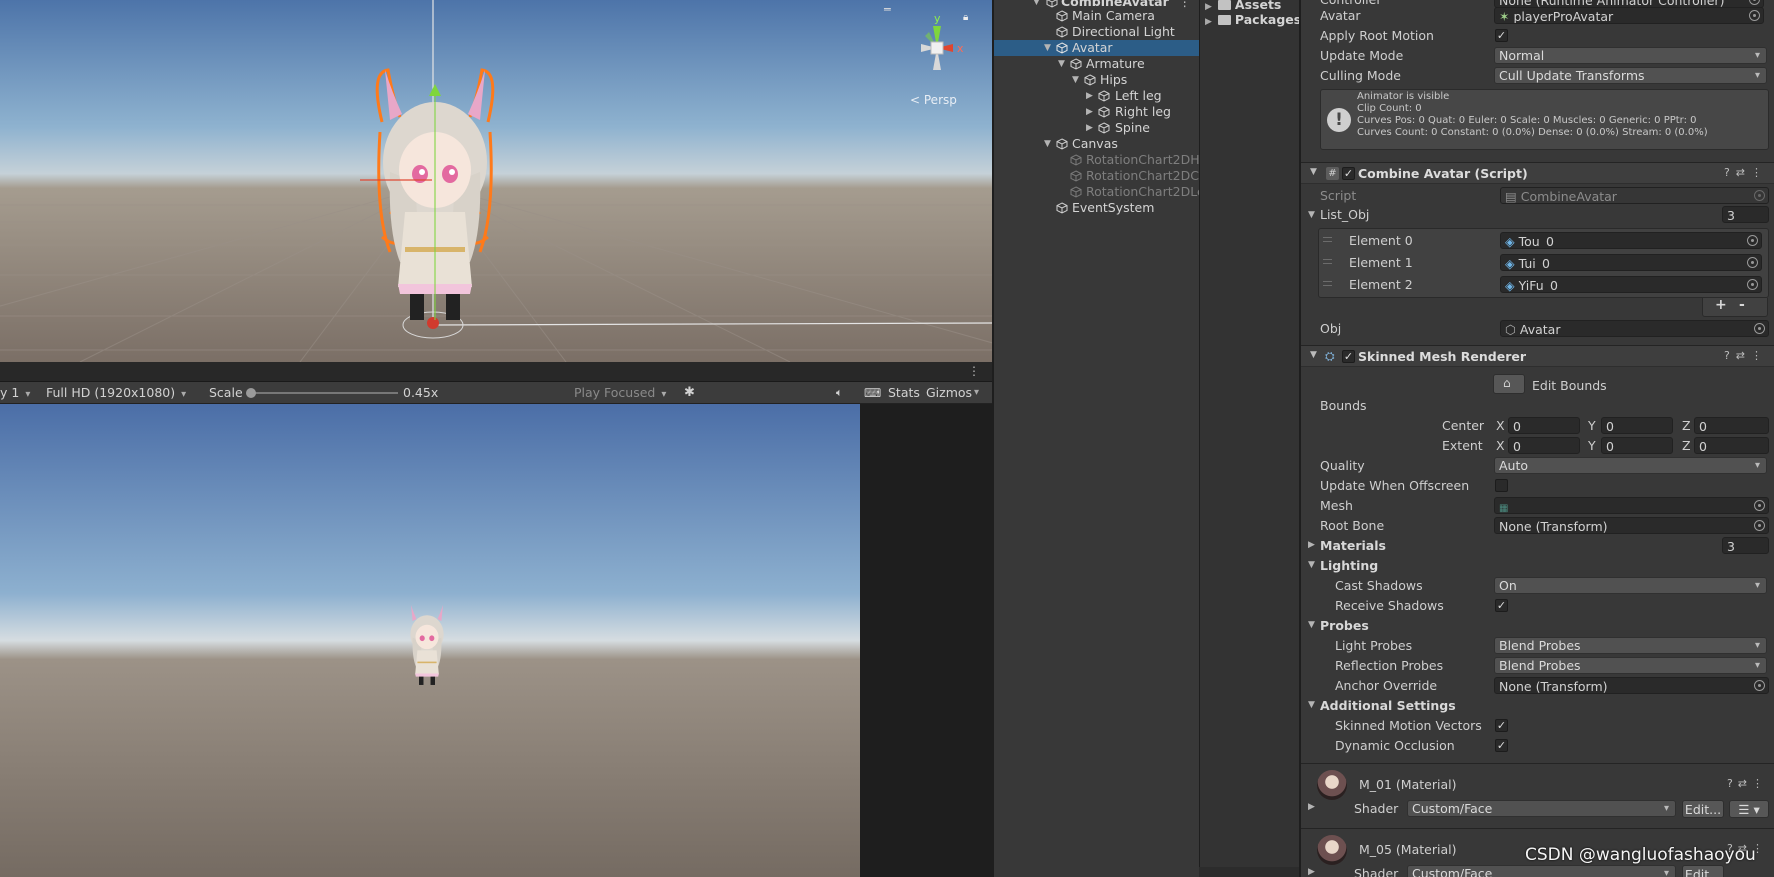  What do you see at coordinates (1096, 64) in the screenshot?
I see `hierarchy-item-armature: ▼ Armature` at bounding box center [1096, 64].